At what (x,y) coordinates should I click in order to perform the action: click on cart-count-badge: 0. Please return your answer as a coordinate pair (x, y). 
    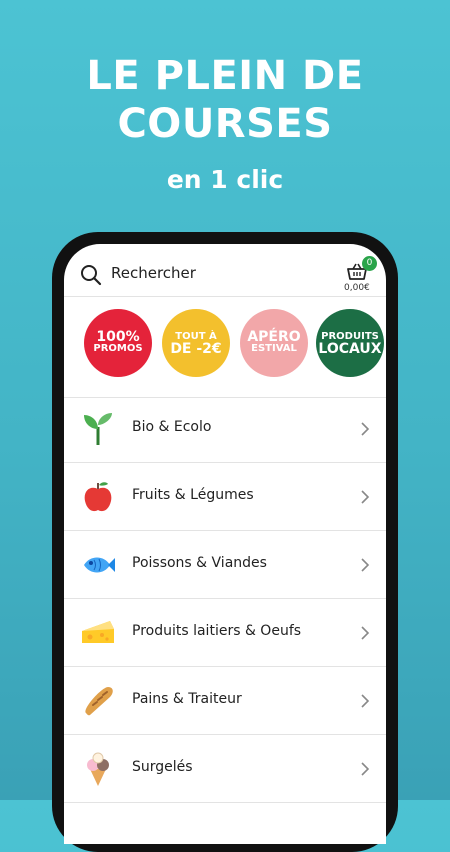
    Looking at the image, I should click on (369, 263).